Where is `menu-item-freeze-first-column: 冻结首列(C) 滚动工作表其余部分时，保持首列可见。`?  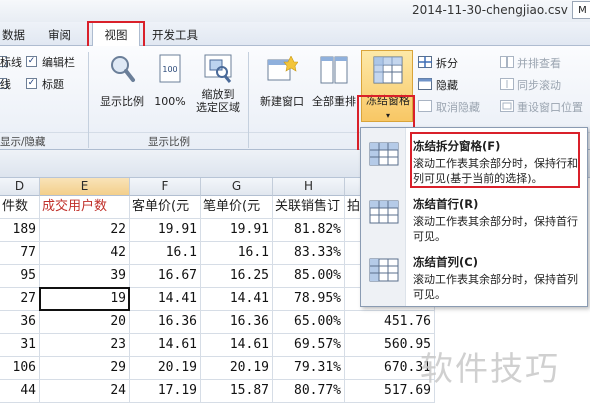
menu-item-freeze-first-column: 冻结首列(C) 滚动工作表其余部分时，保持首列可见。 is located at coordinates (474, 278).